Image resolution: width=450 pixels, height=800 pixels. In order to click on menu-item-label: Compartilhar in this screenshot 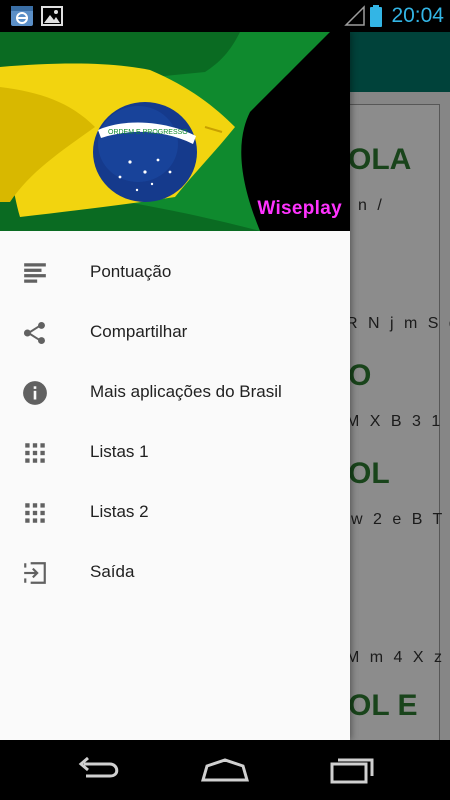, I will do `click(139, 331)`.